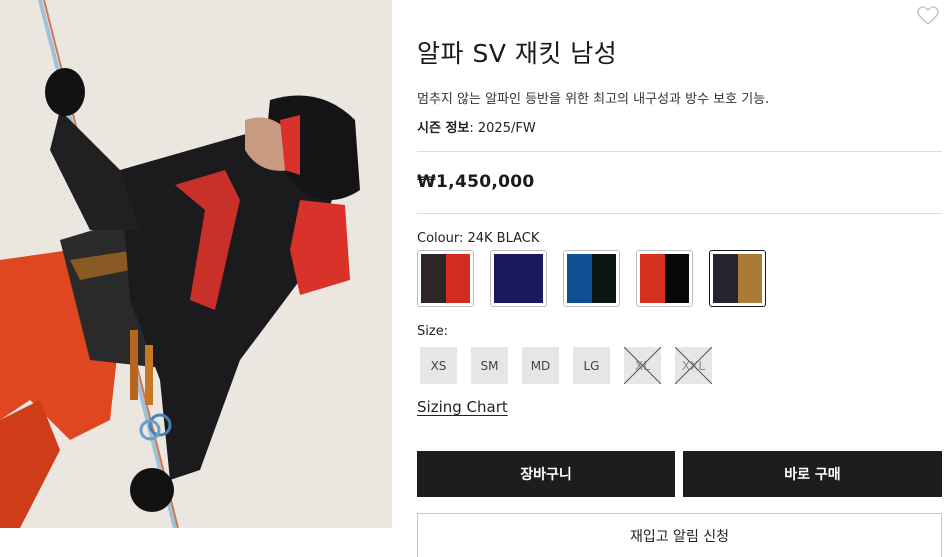  Describe the element at coordinates (433, 331) in the screenshot. I see `size-label: Size:` at that location.